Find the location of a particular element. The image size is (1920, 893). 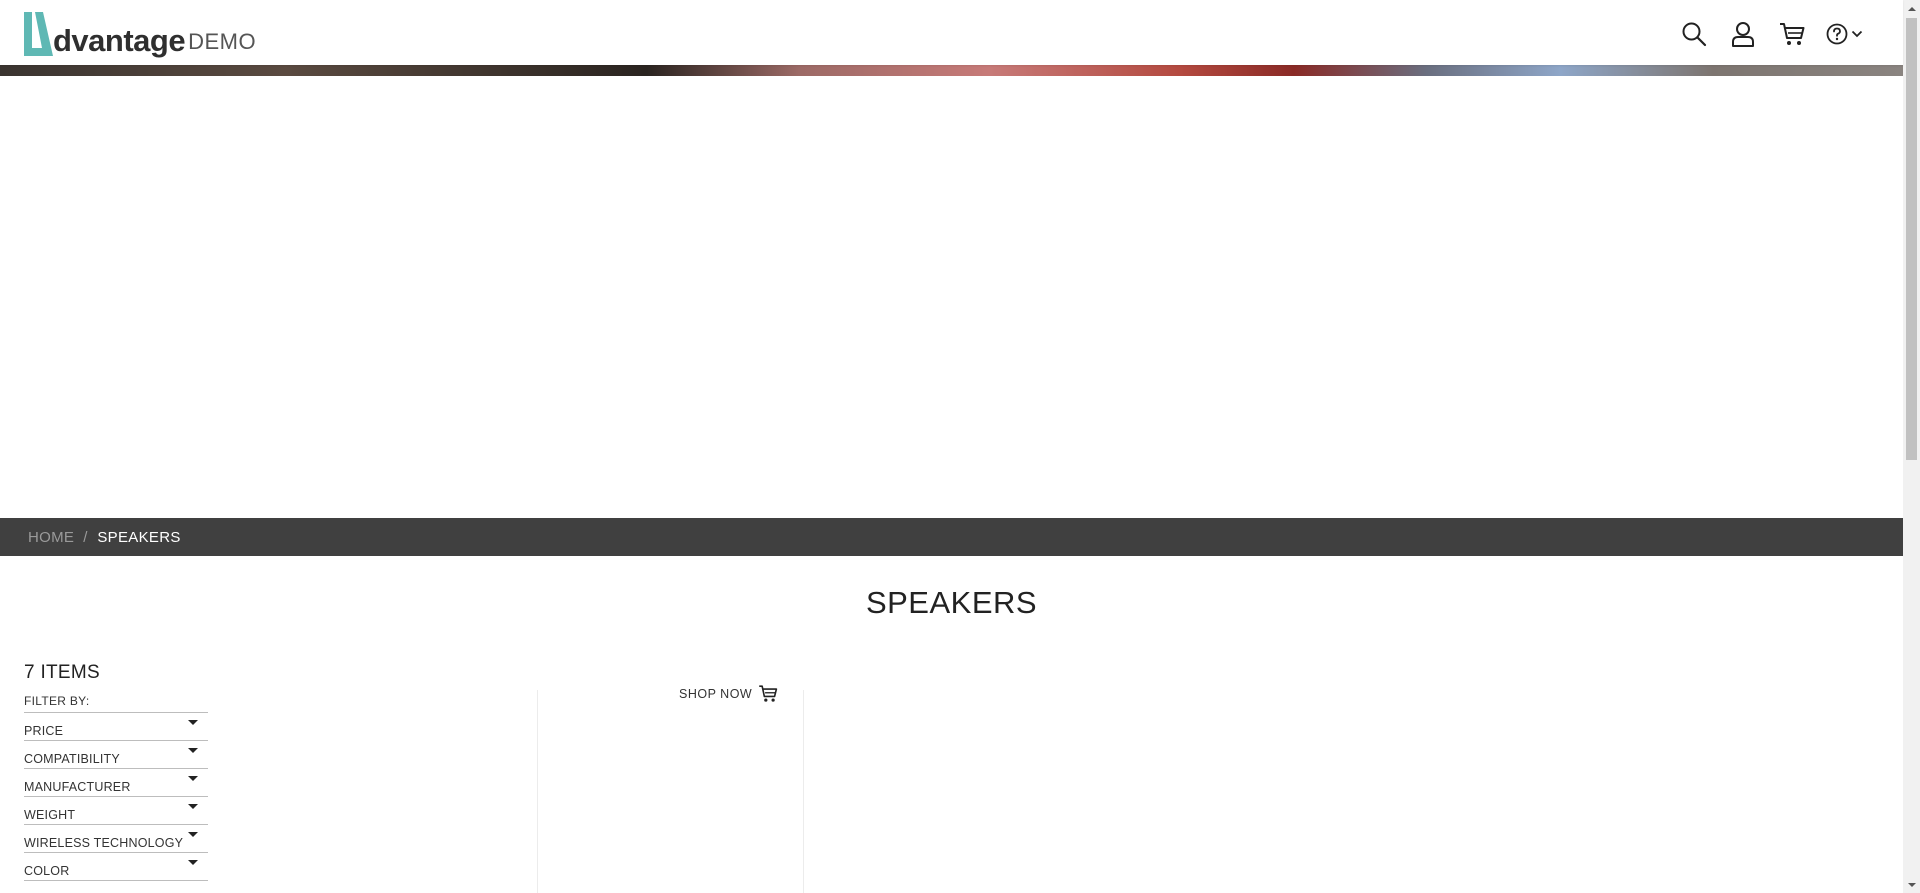

logo-demo-label: DEMO is located at coordinates (222, 41).